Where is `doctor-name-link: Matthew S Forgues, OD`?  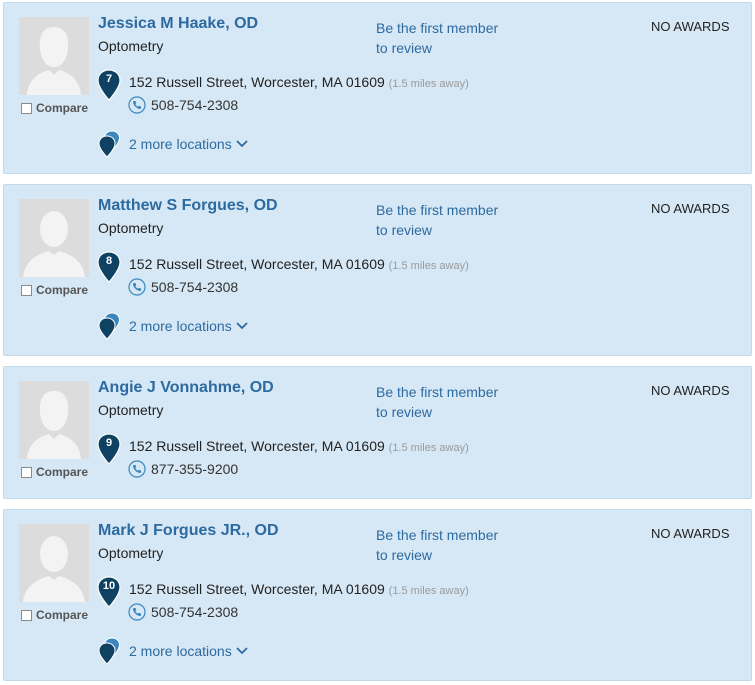
doctor-name-link: Matthew S Forgues, OD is located at coordinates (188, 206).